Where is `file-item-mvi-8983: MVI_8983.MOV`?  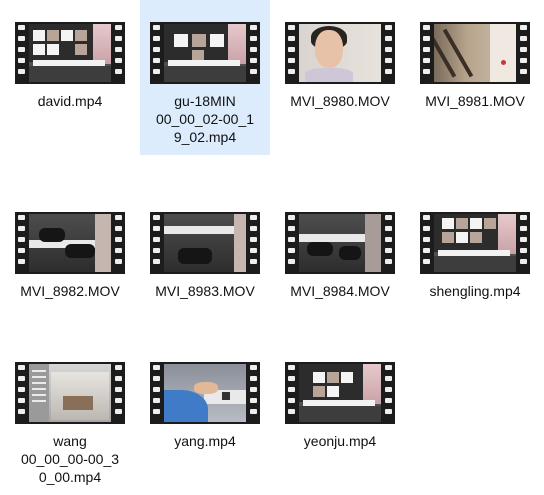 file-item-mvi-8983: MVI_8983.MOV is located at coordinates (205, 265).